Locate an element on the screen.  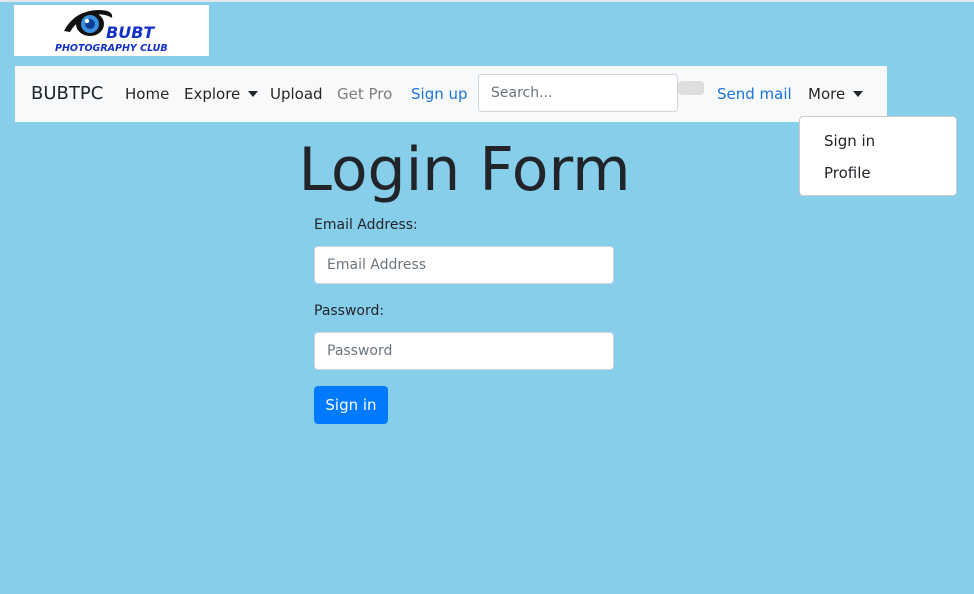
email-field is located at coordinates (464, 265).